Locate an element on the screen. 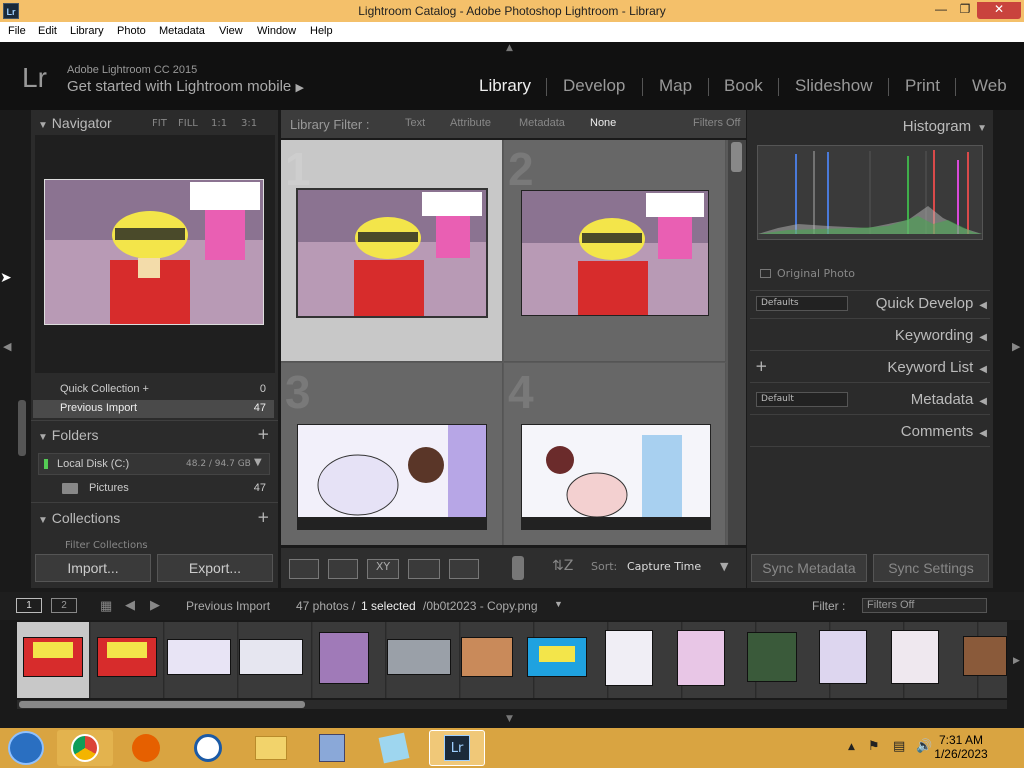 This screenshot has width=1024, height=768. grid-cell: 2 is located at coordinates (615, 251).